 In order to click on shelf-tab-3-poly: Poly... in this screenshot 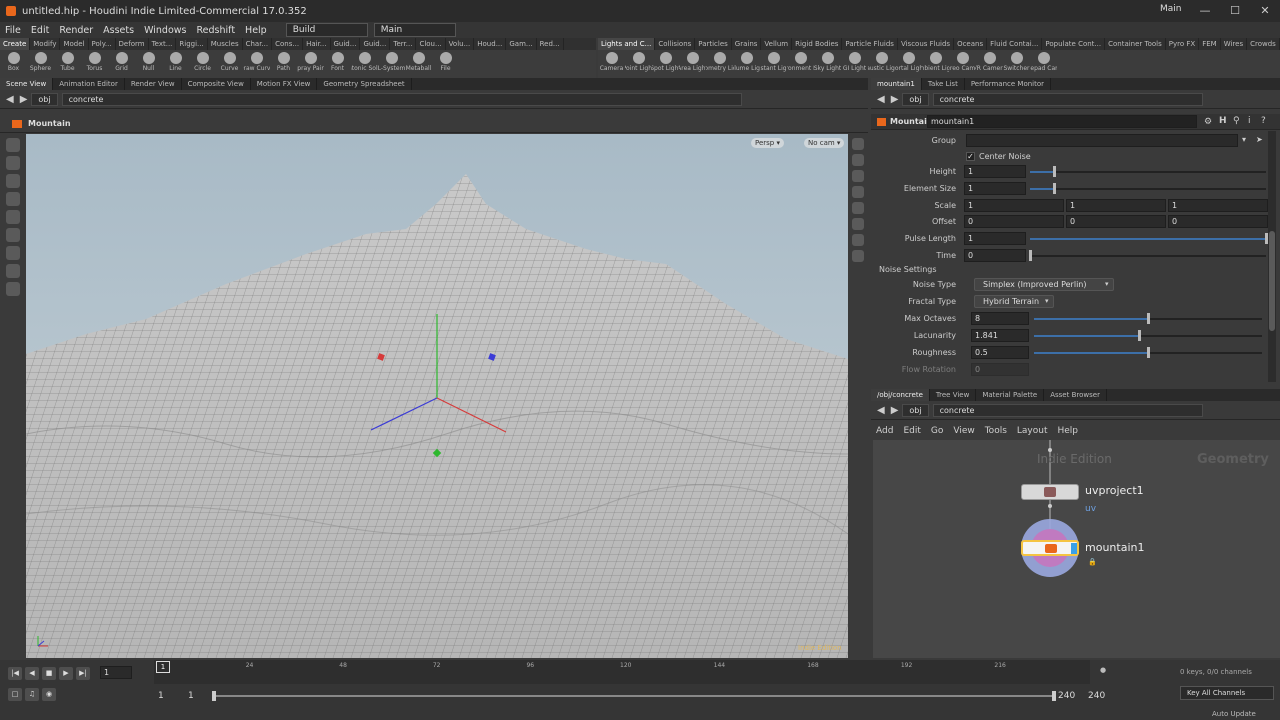, I will do `click(102, 44)`.